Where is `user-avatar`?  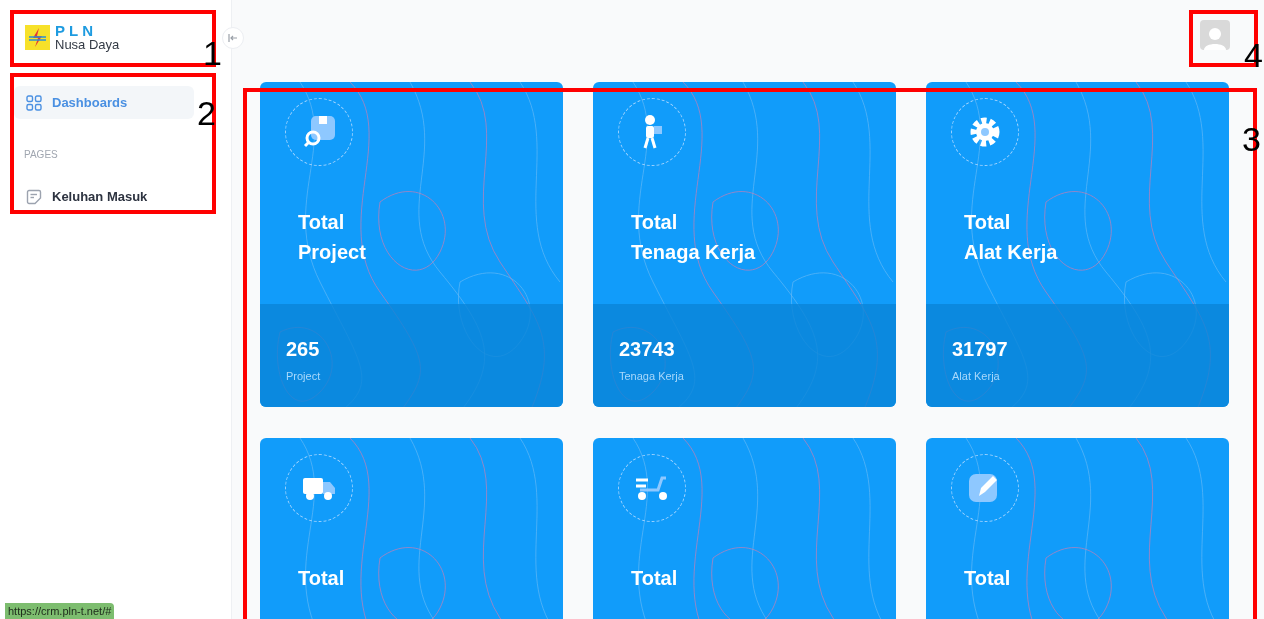 user-avatar is located at coordinates (1215, 35).